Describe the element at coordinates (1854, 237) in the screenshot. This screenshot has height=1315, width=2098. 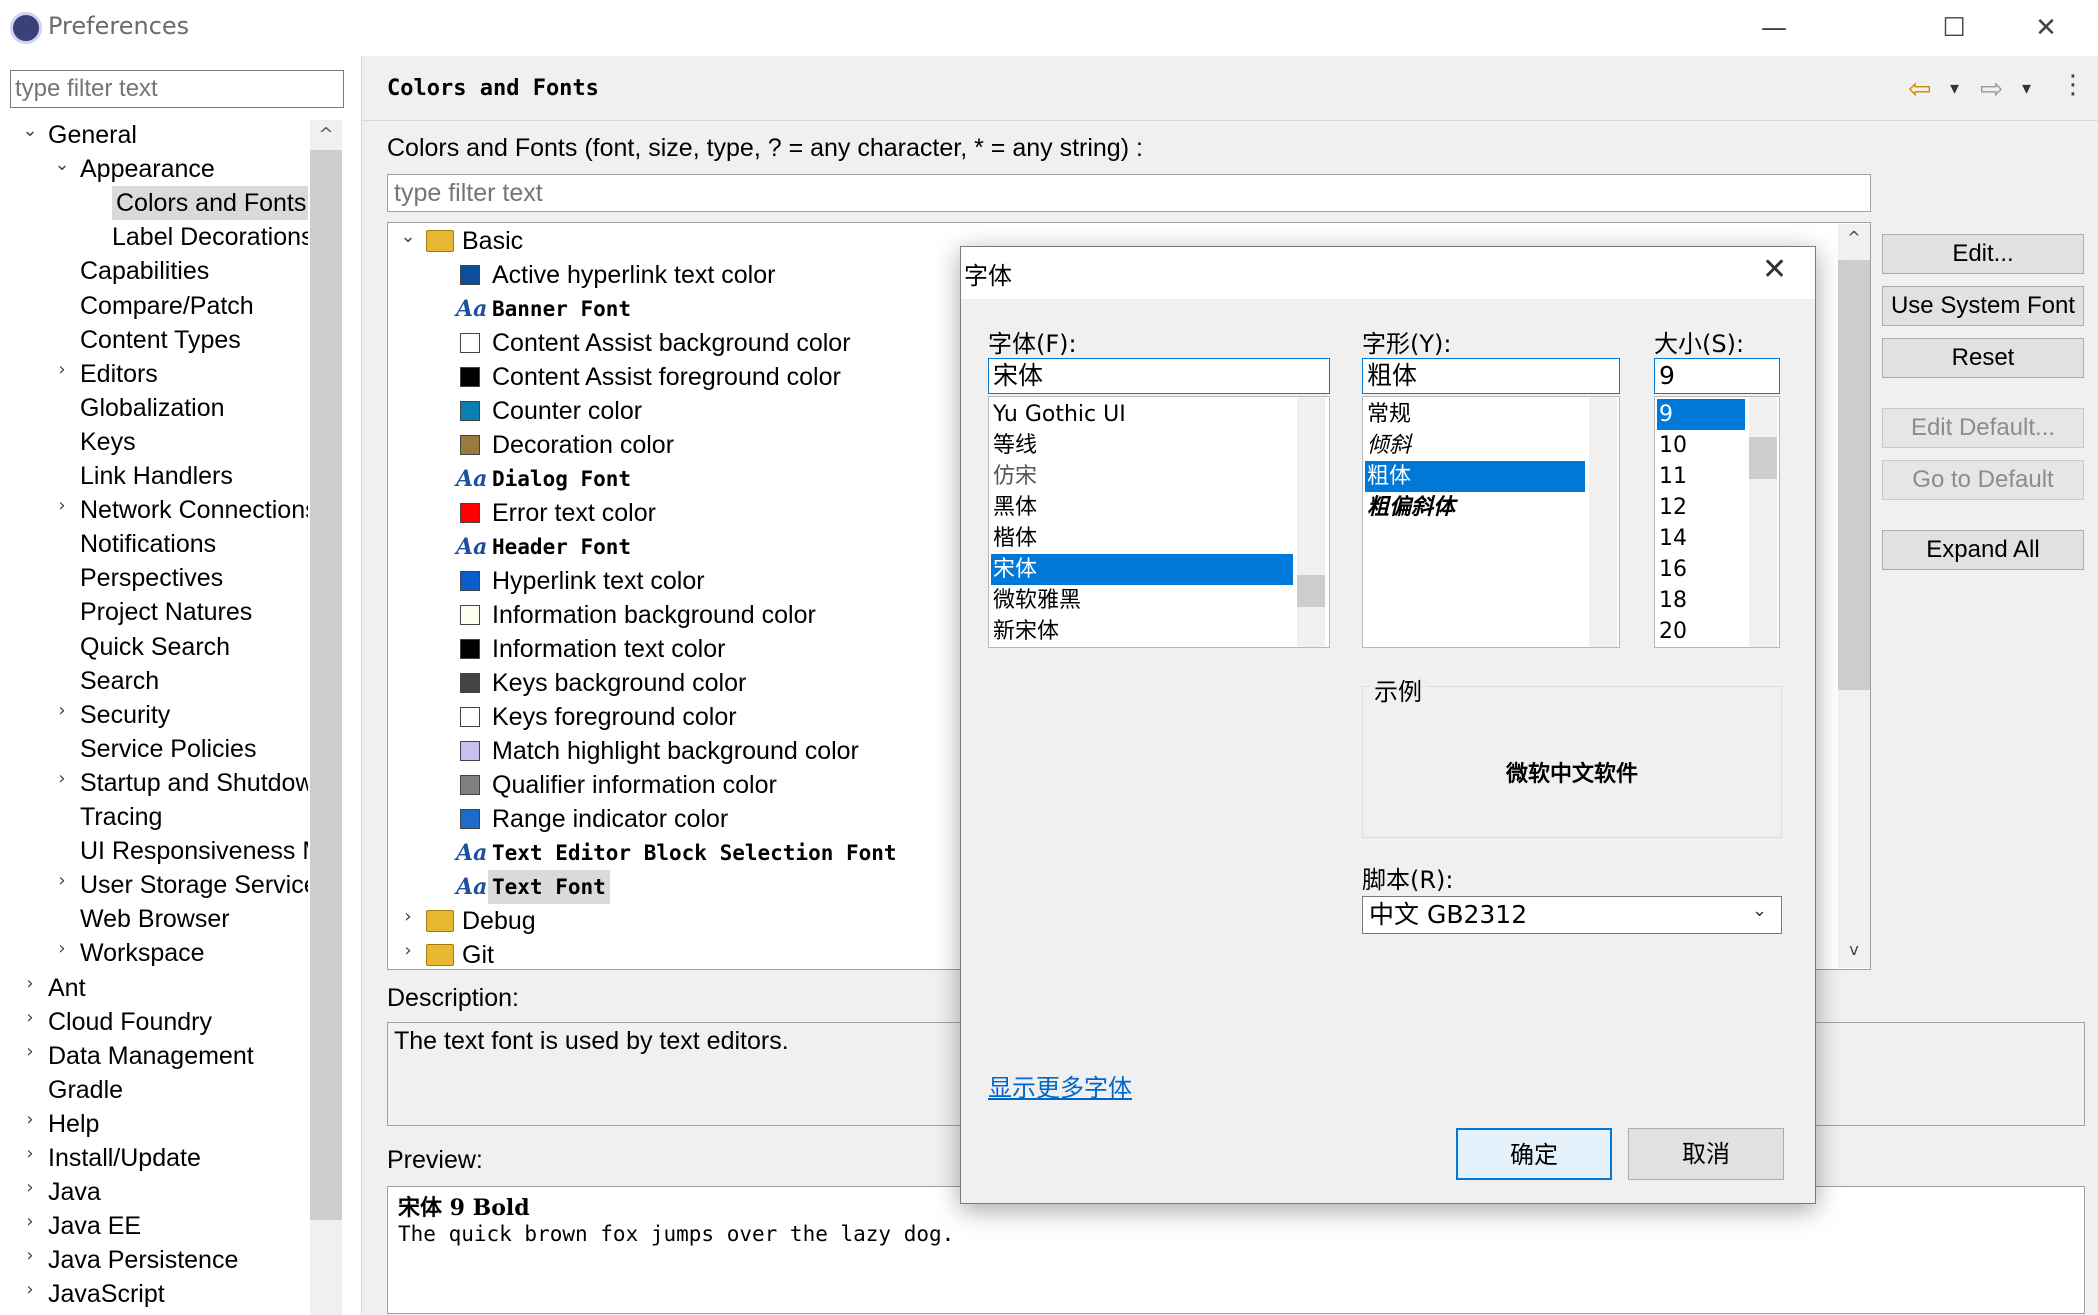
I see `colors-tree-scroll-up-icon: ^` at that location.